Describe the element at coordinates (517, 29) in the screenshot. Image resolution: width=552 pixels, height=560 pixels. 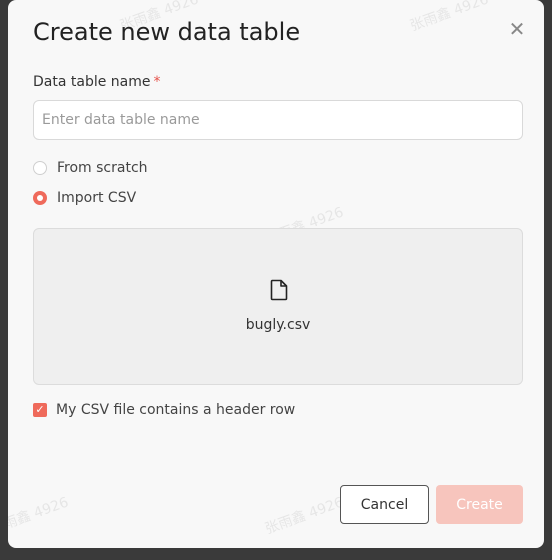
I see `close-icon: ✕` at that location.